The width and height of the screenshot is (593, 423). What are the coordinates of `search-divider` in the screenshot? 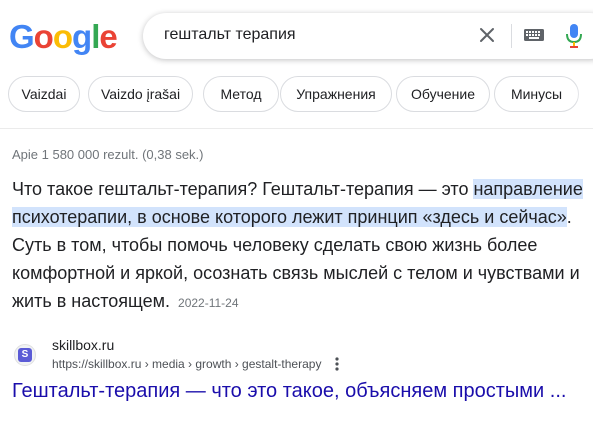 It's located at (511, 36).